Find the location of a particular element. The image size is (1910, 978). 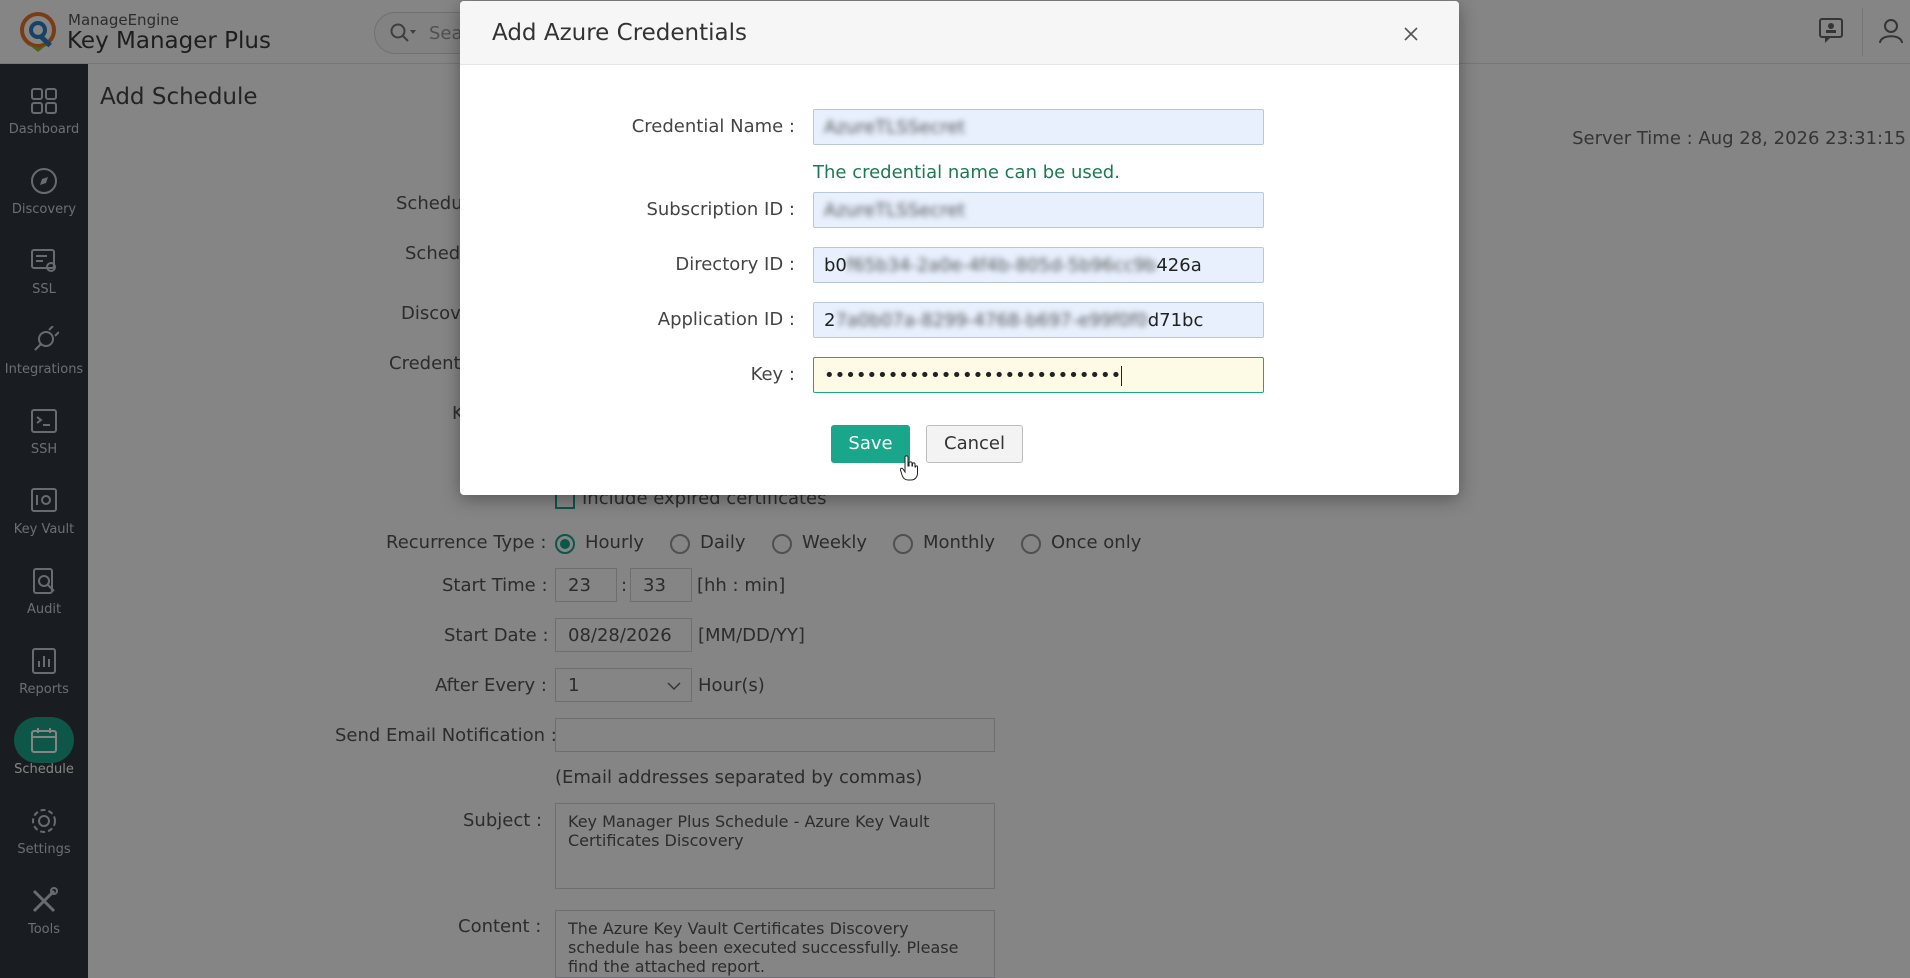

directory-id-label: Directory ID : is located at coordinates (735, 264).